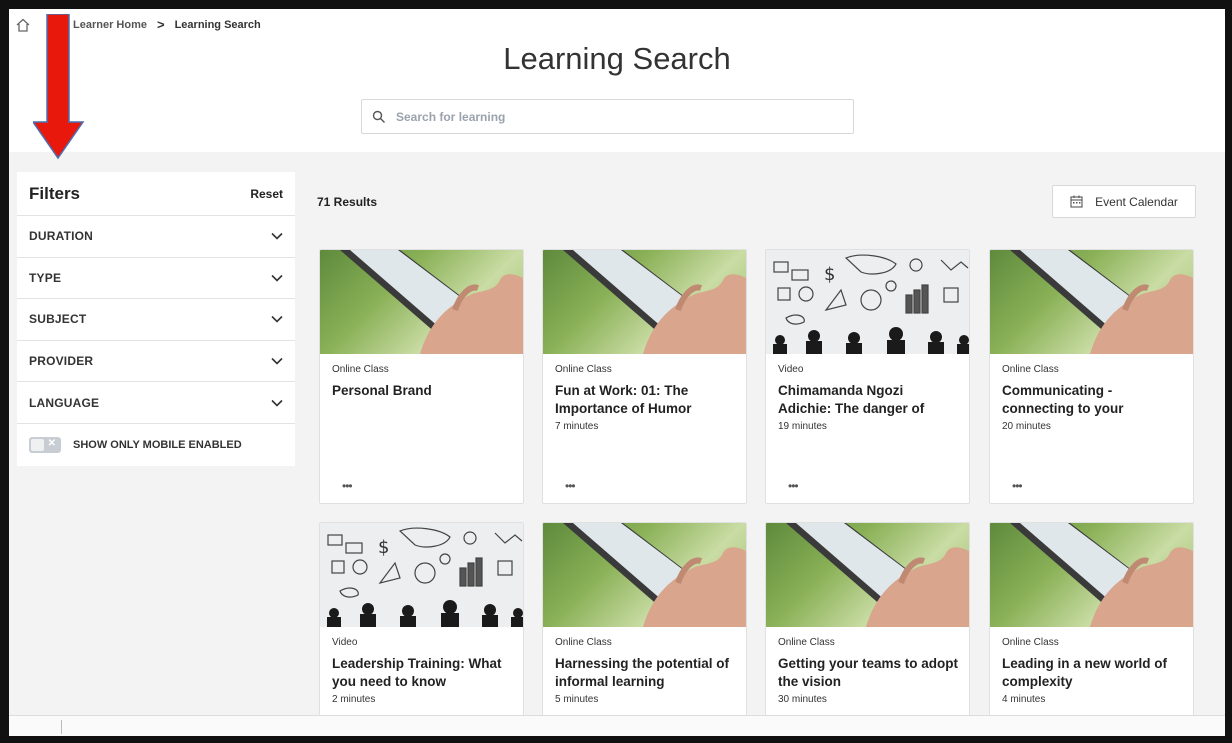 Image resolution: width=1232 pixels, height=743 pixels. I want to click on frame-border-top-right, so click(1116, 4).